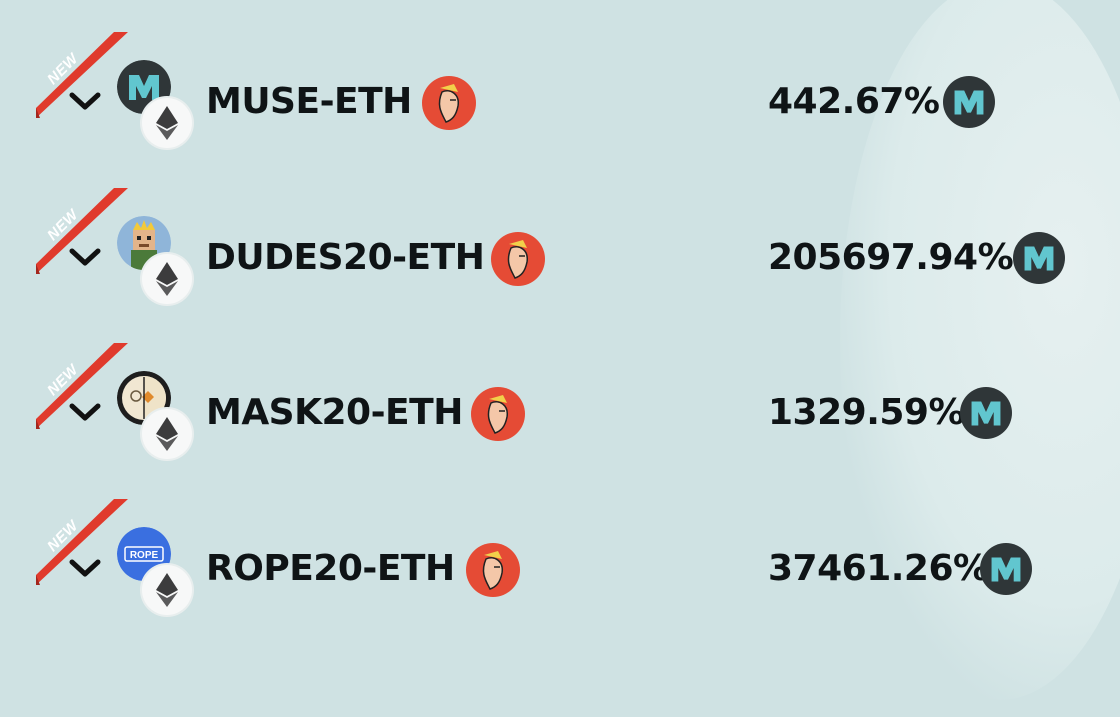  I want to click on pair-name: ROPE20-ETH, so click(330, 568).